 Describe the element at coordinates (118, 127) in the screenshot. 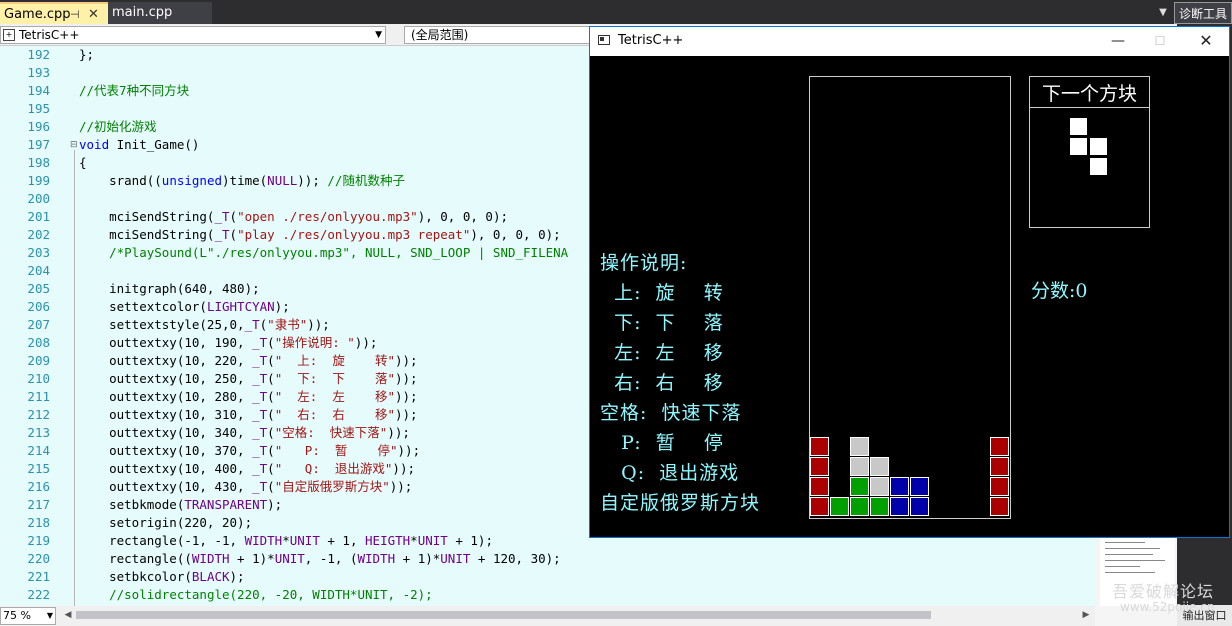

I see `code-line: //初始化游戏` at that location.